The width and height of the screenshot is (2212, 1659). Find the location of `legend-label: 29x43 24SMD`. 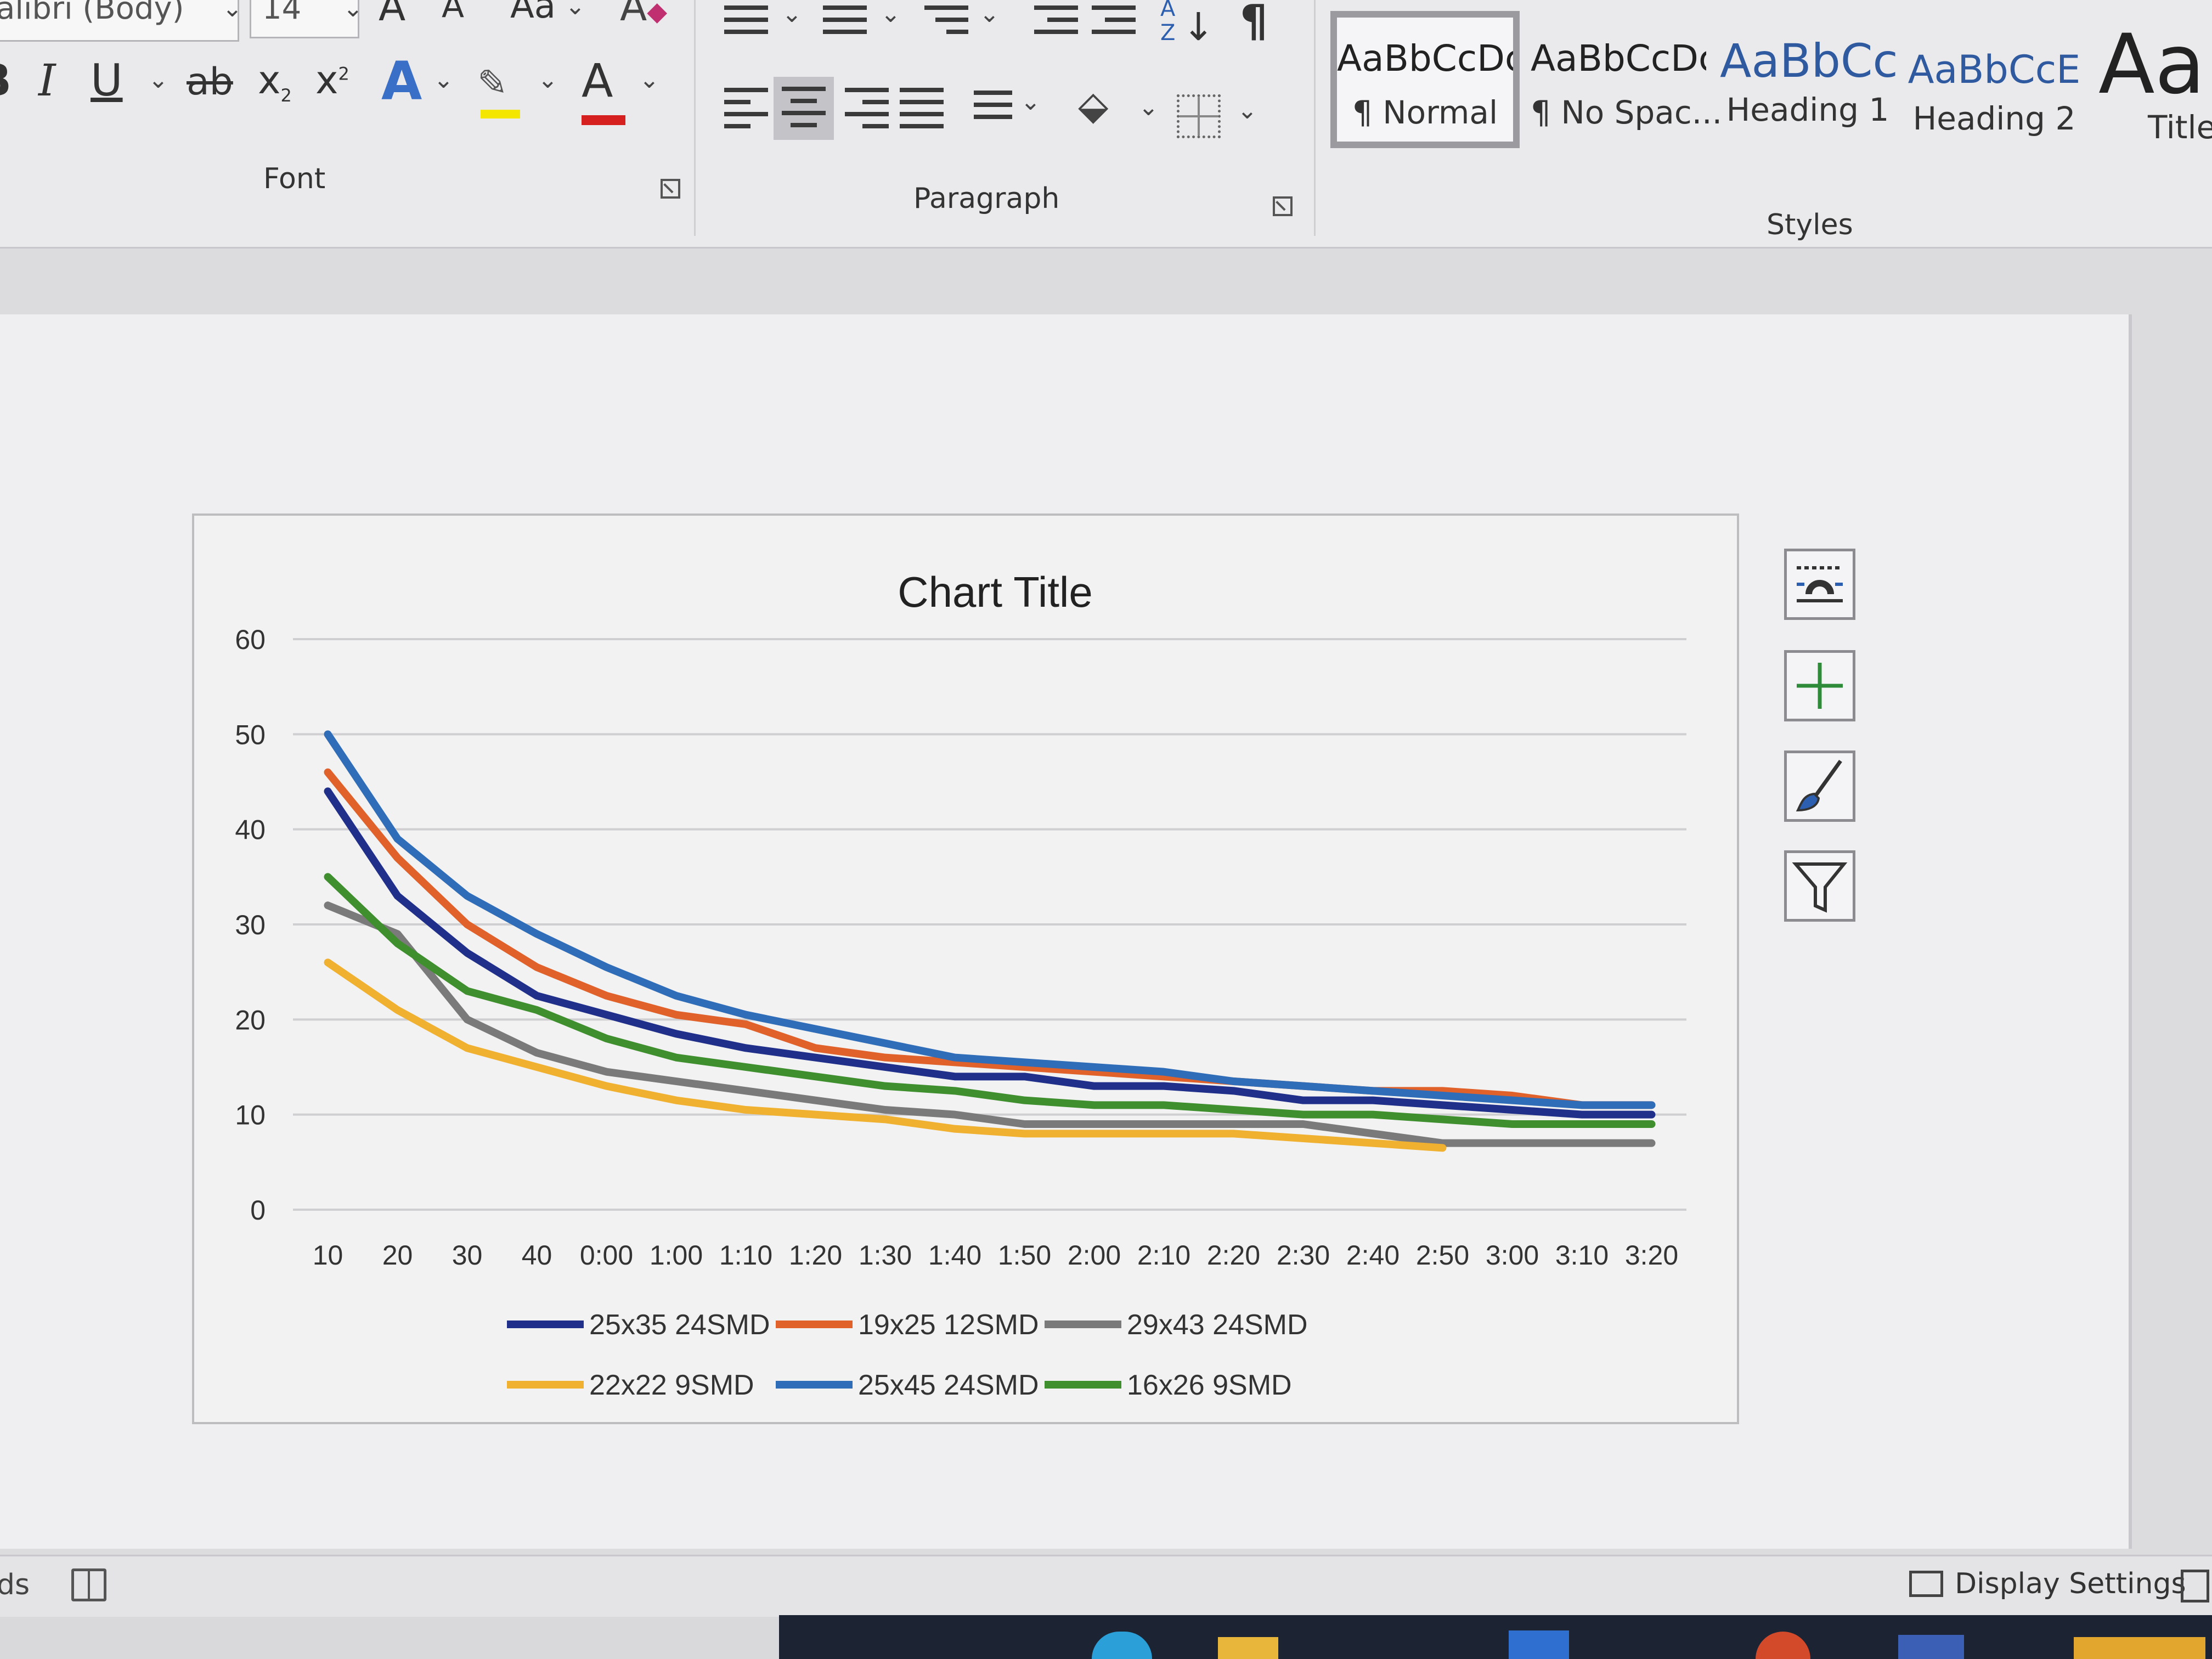

legend-label: 29x43 24SMD is located at coordinates (1218, 1325).